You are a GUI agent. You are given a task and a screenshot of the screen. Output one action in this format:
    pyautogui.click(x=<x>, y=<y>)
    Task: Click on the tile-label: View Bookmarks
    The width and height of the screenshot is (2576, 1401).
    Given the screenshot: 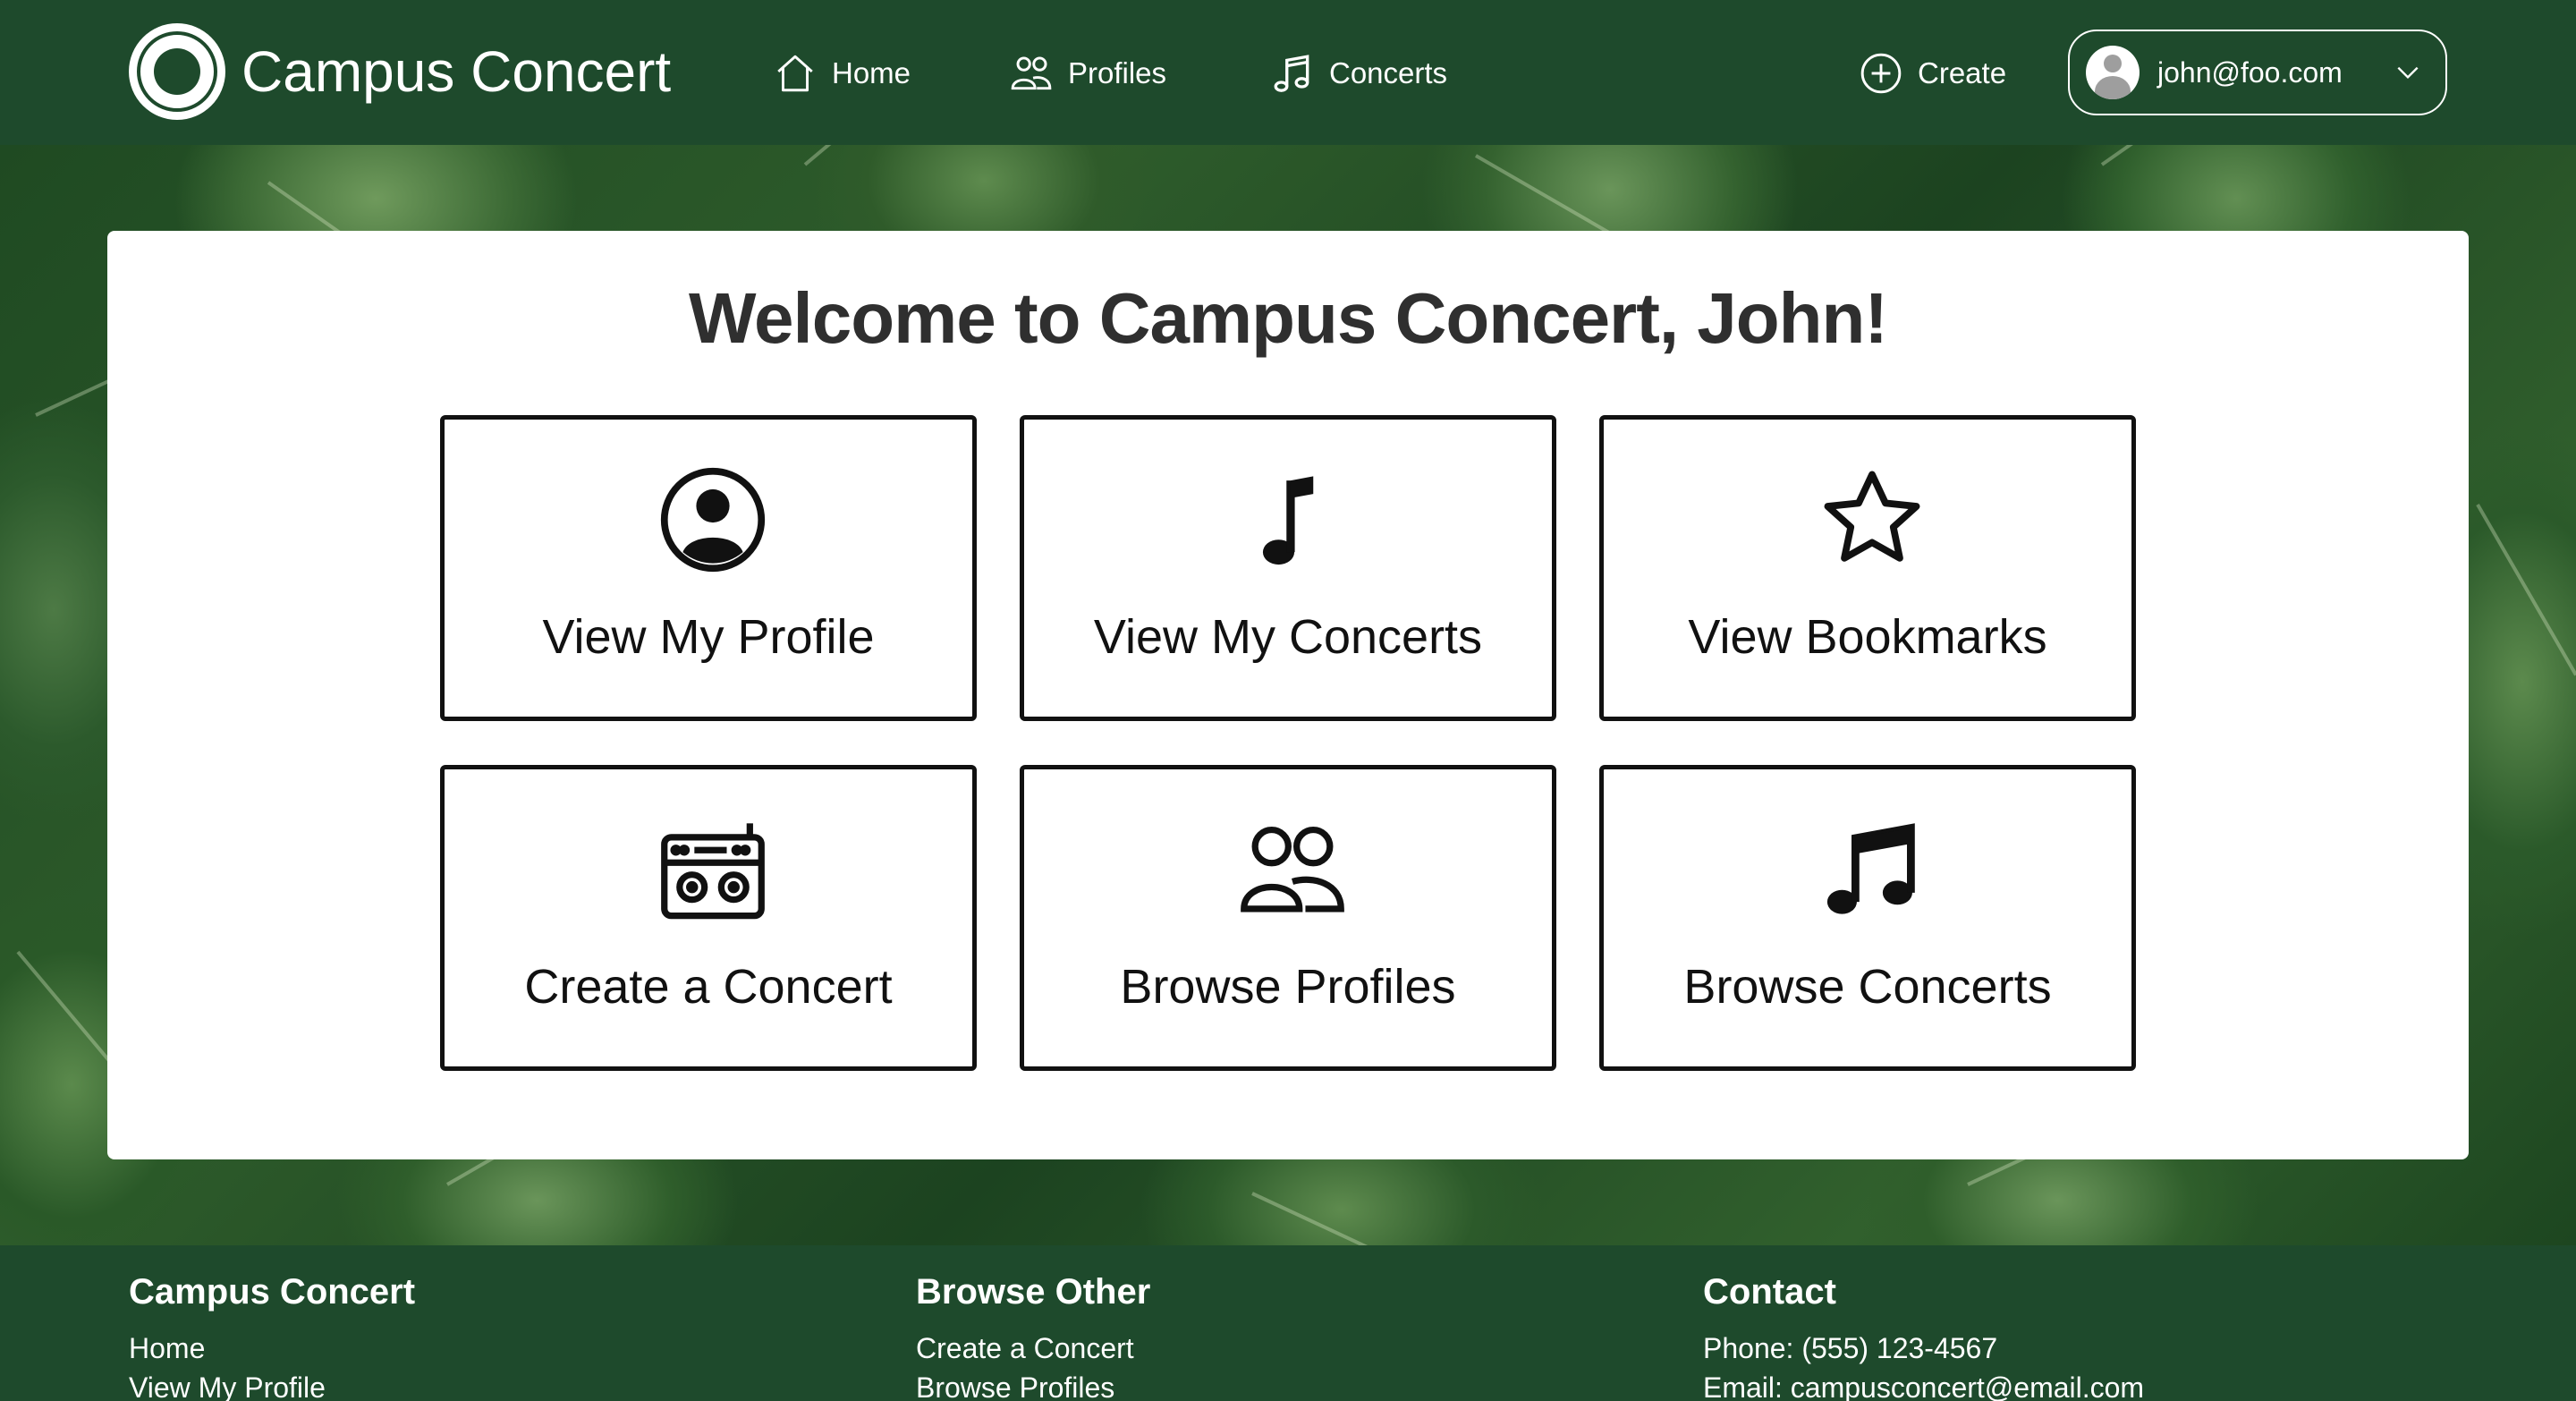 What is the action you would take?
    pyautogui.click(x=1867, y=637)
    